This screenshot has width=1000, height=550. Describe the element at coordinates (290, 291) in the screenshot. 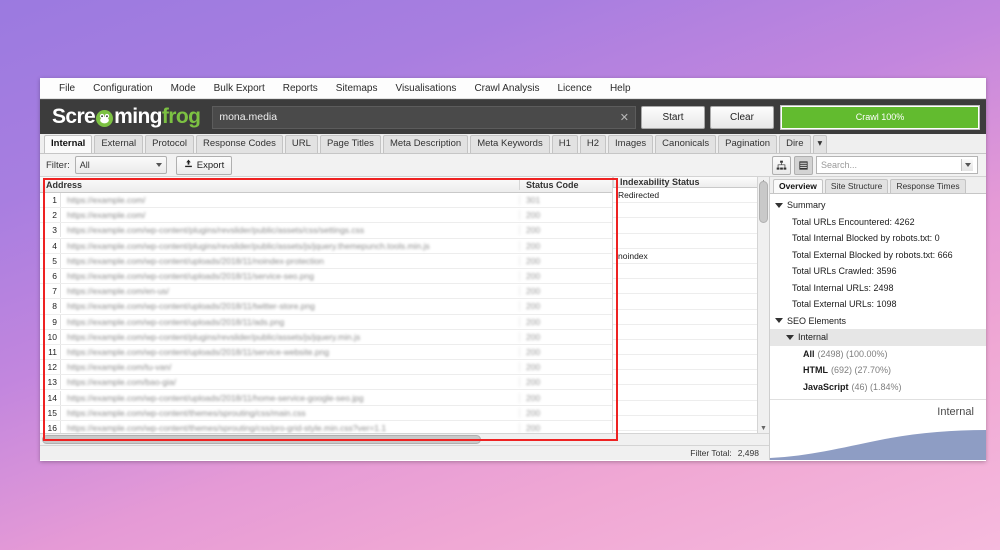

I see `cell-address: https://example.com/en-us/` at that location.